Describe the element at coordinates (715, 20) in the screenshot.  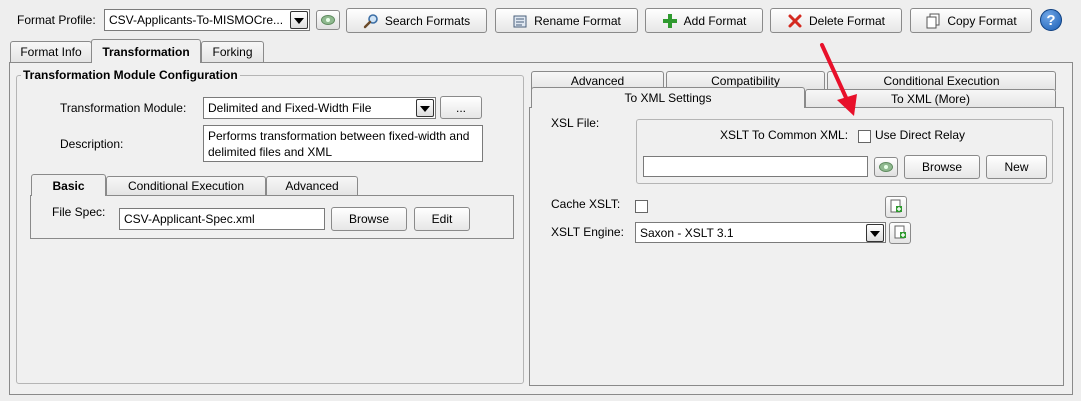
I see `add-format-label: Add Format` at that location.